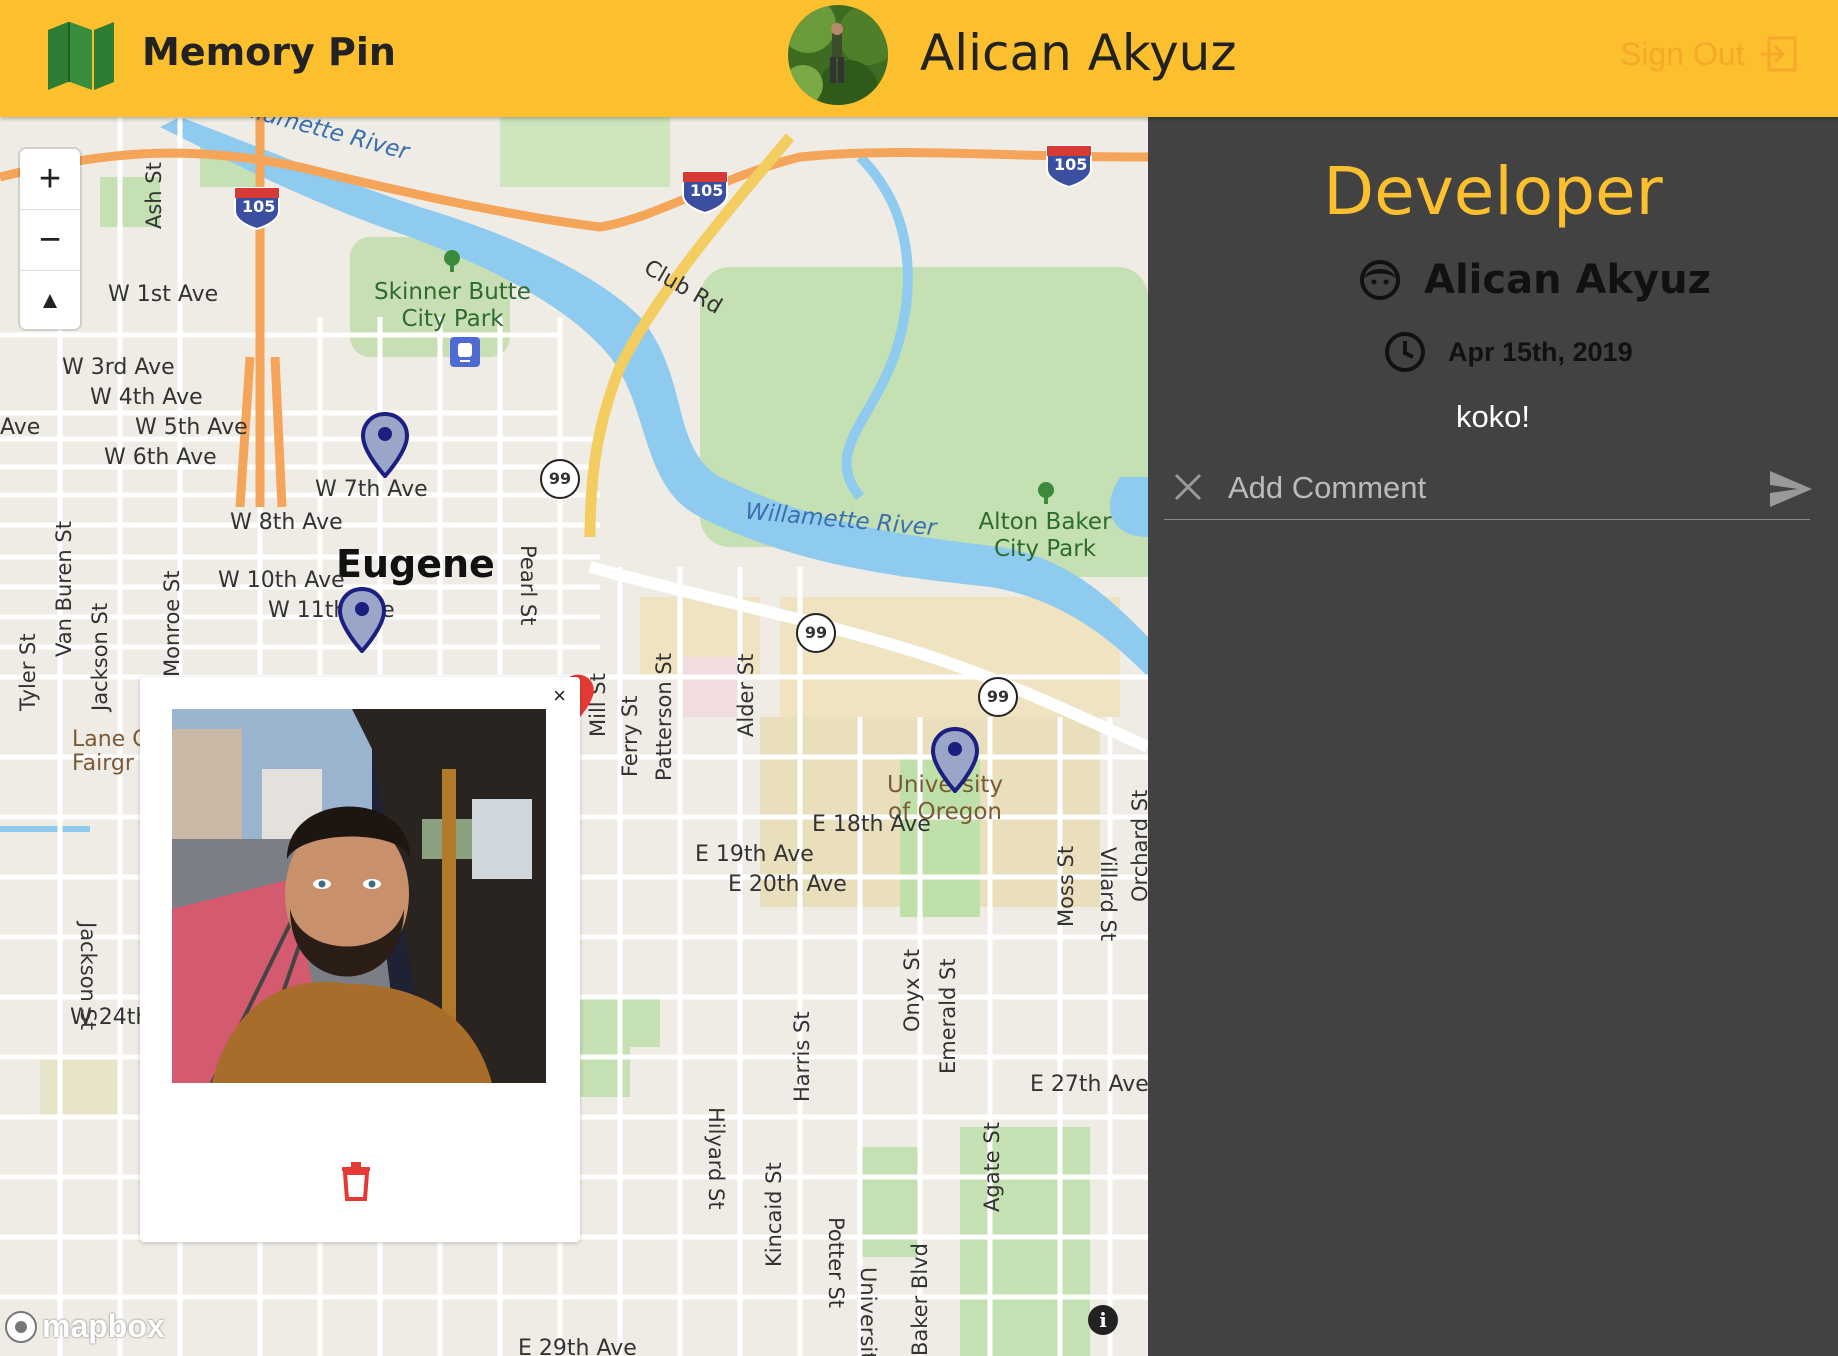 This screenshot has height=1356, width=1838. I want to click on sign-out-label: Sign Out, so click(1682, 53).